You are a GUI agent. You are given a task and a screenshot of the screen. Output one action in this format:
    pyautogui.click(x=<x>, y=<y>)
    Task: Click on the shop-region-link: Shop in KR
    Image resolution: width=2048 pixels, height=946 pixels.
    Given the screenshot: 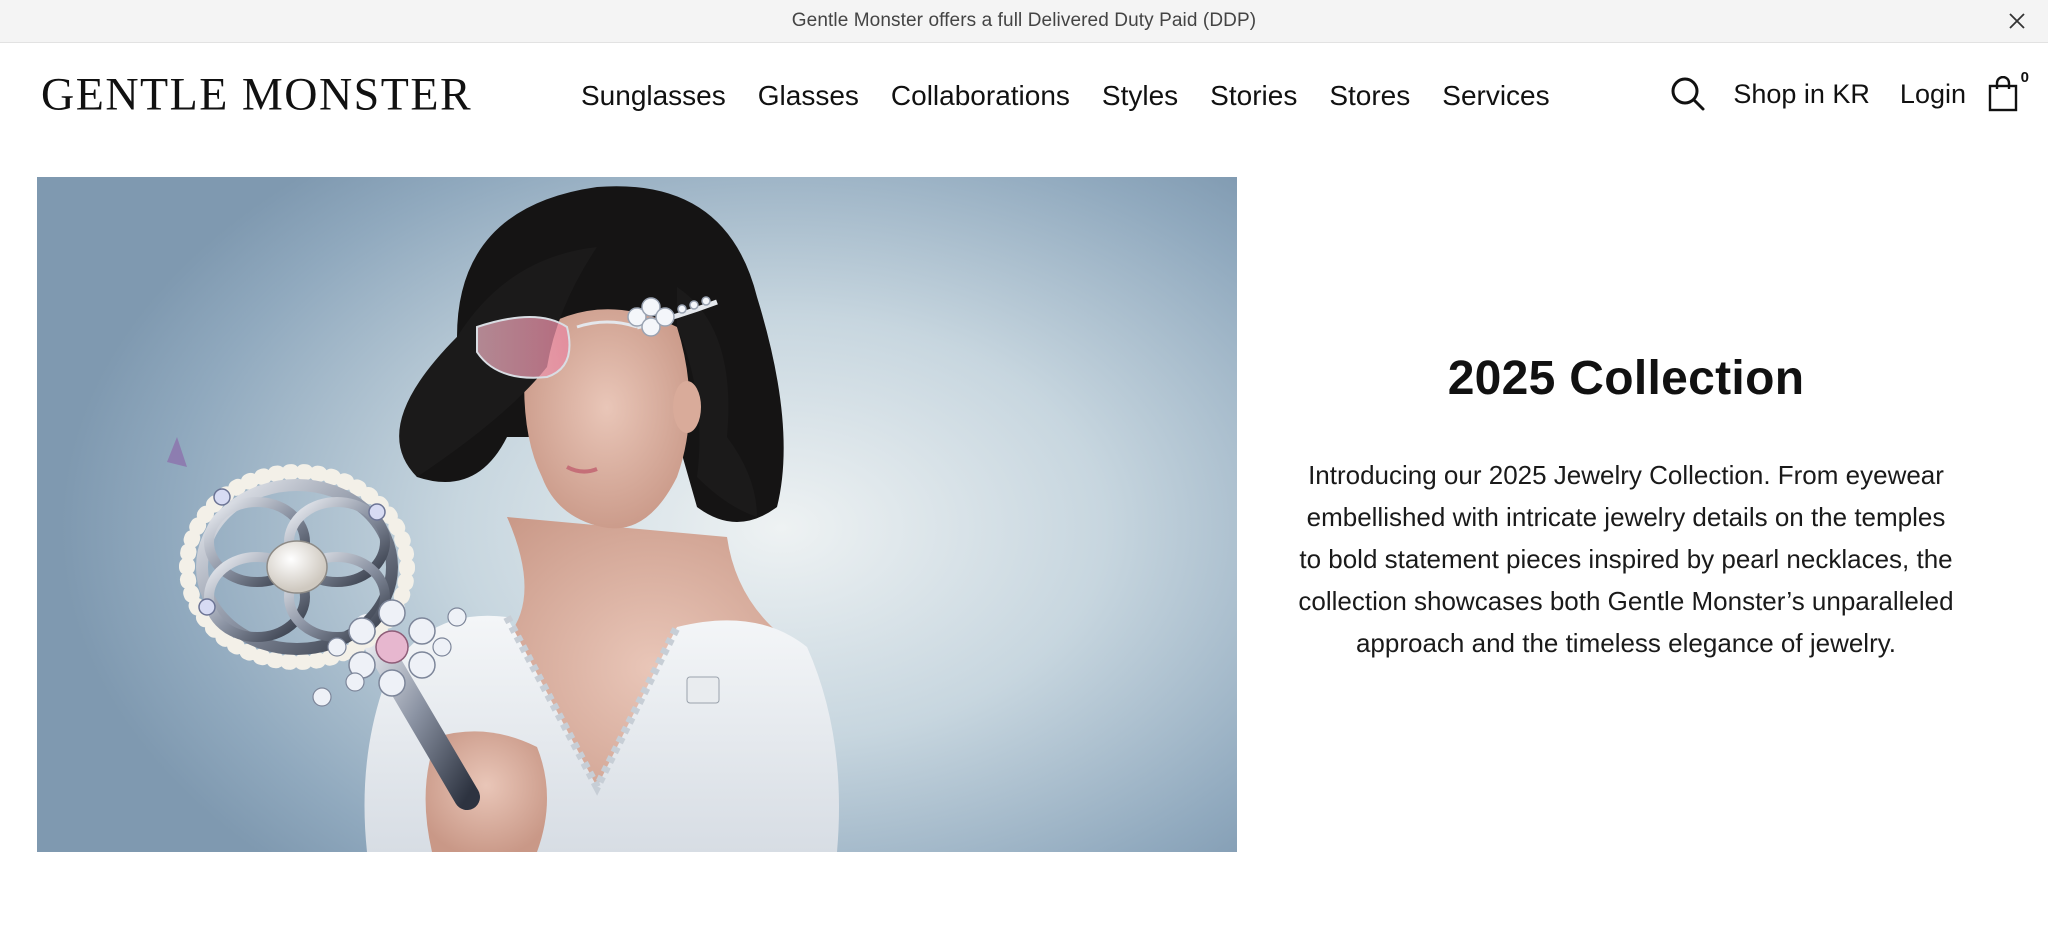 What is the action you would take?
    pyautogui.click(x=1801, y=94)
    